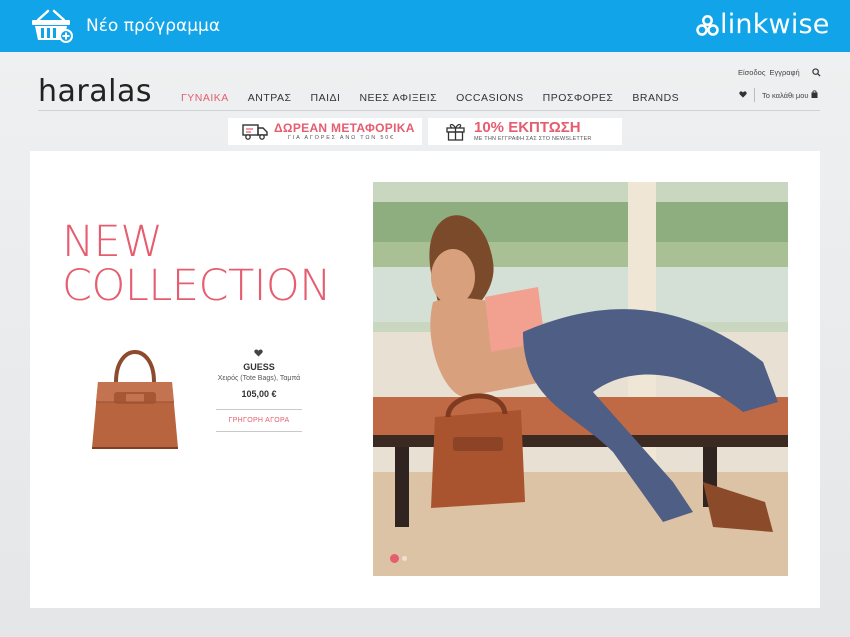 The image size is (850, 637). Describe the element at coordinates (112, 242) in the screenshot. I see `headline-line-1: NEW` at that location.